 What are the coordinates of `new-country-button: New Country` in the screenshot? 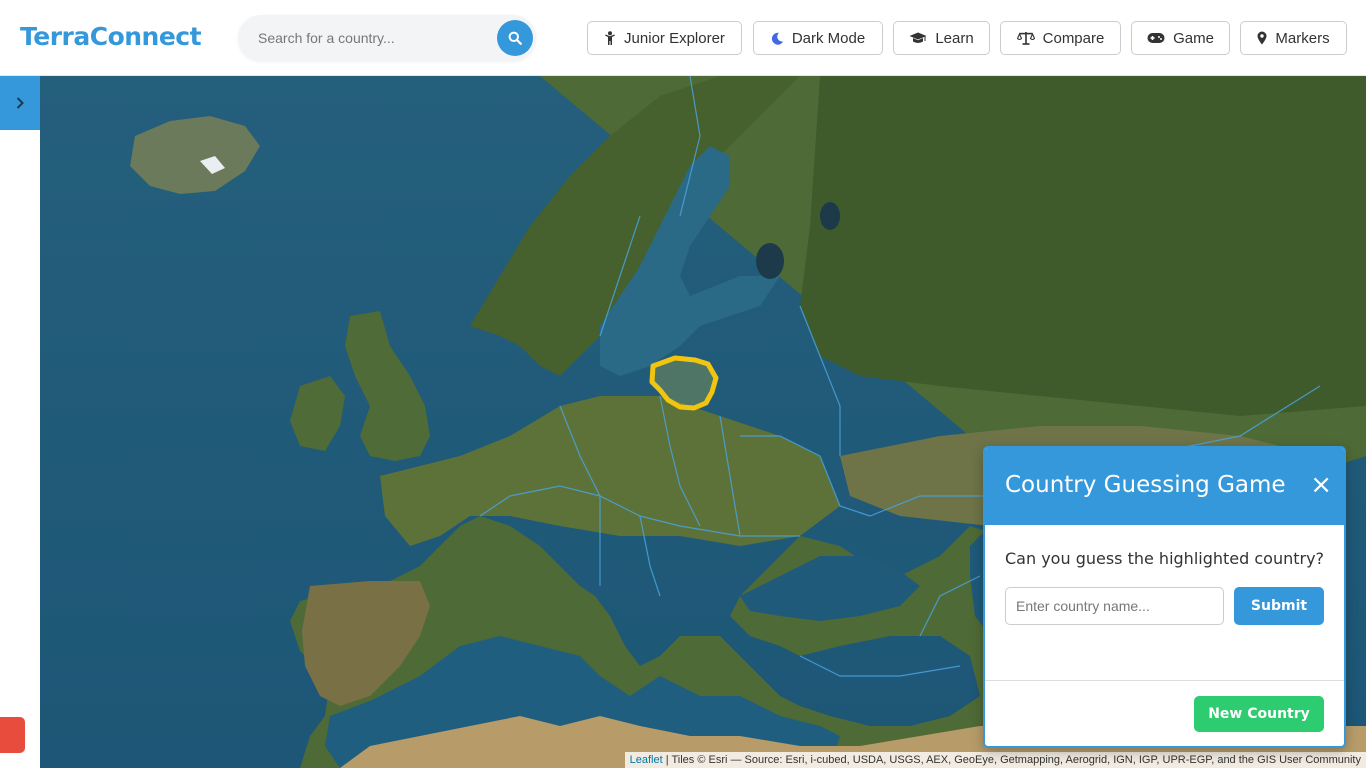 It's located at (1259, 714).